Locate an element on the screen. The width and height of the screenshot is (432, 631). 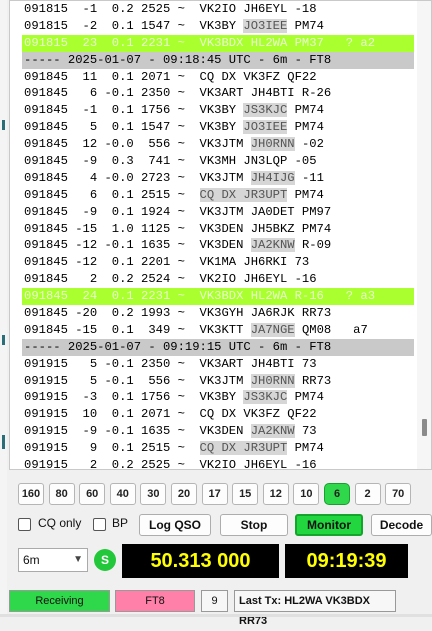
scrollbar-thumb is located at coordinates (424, 427).